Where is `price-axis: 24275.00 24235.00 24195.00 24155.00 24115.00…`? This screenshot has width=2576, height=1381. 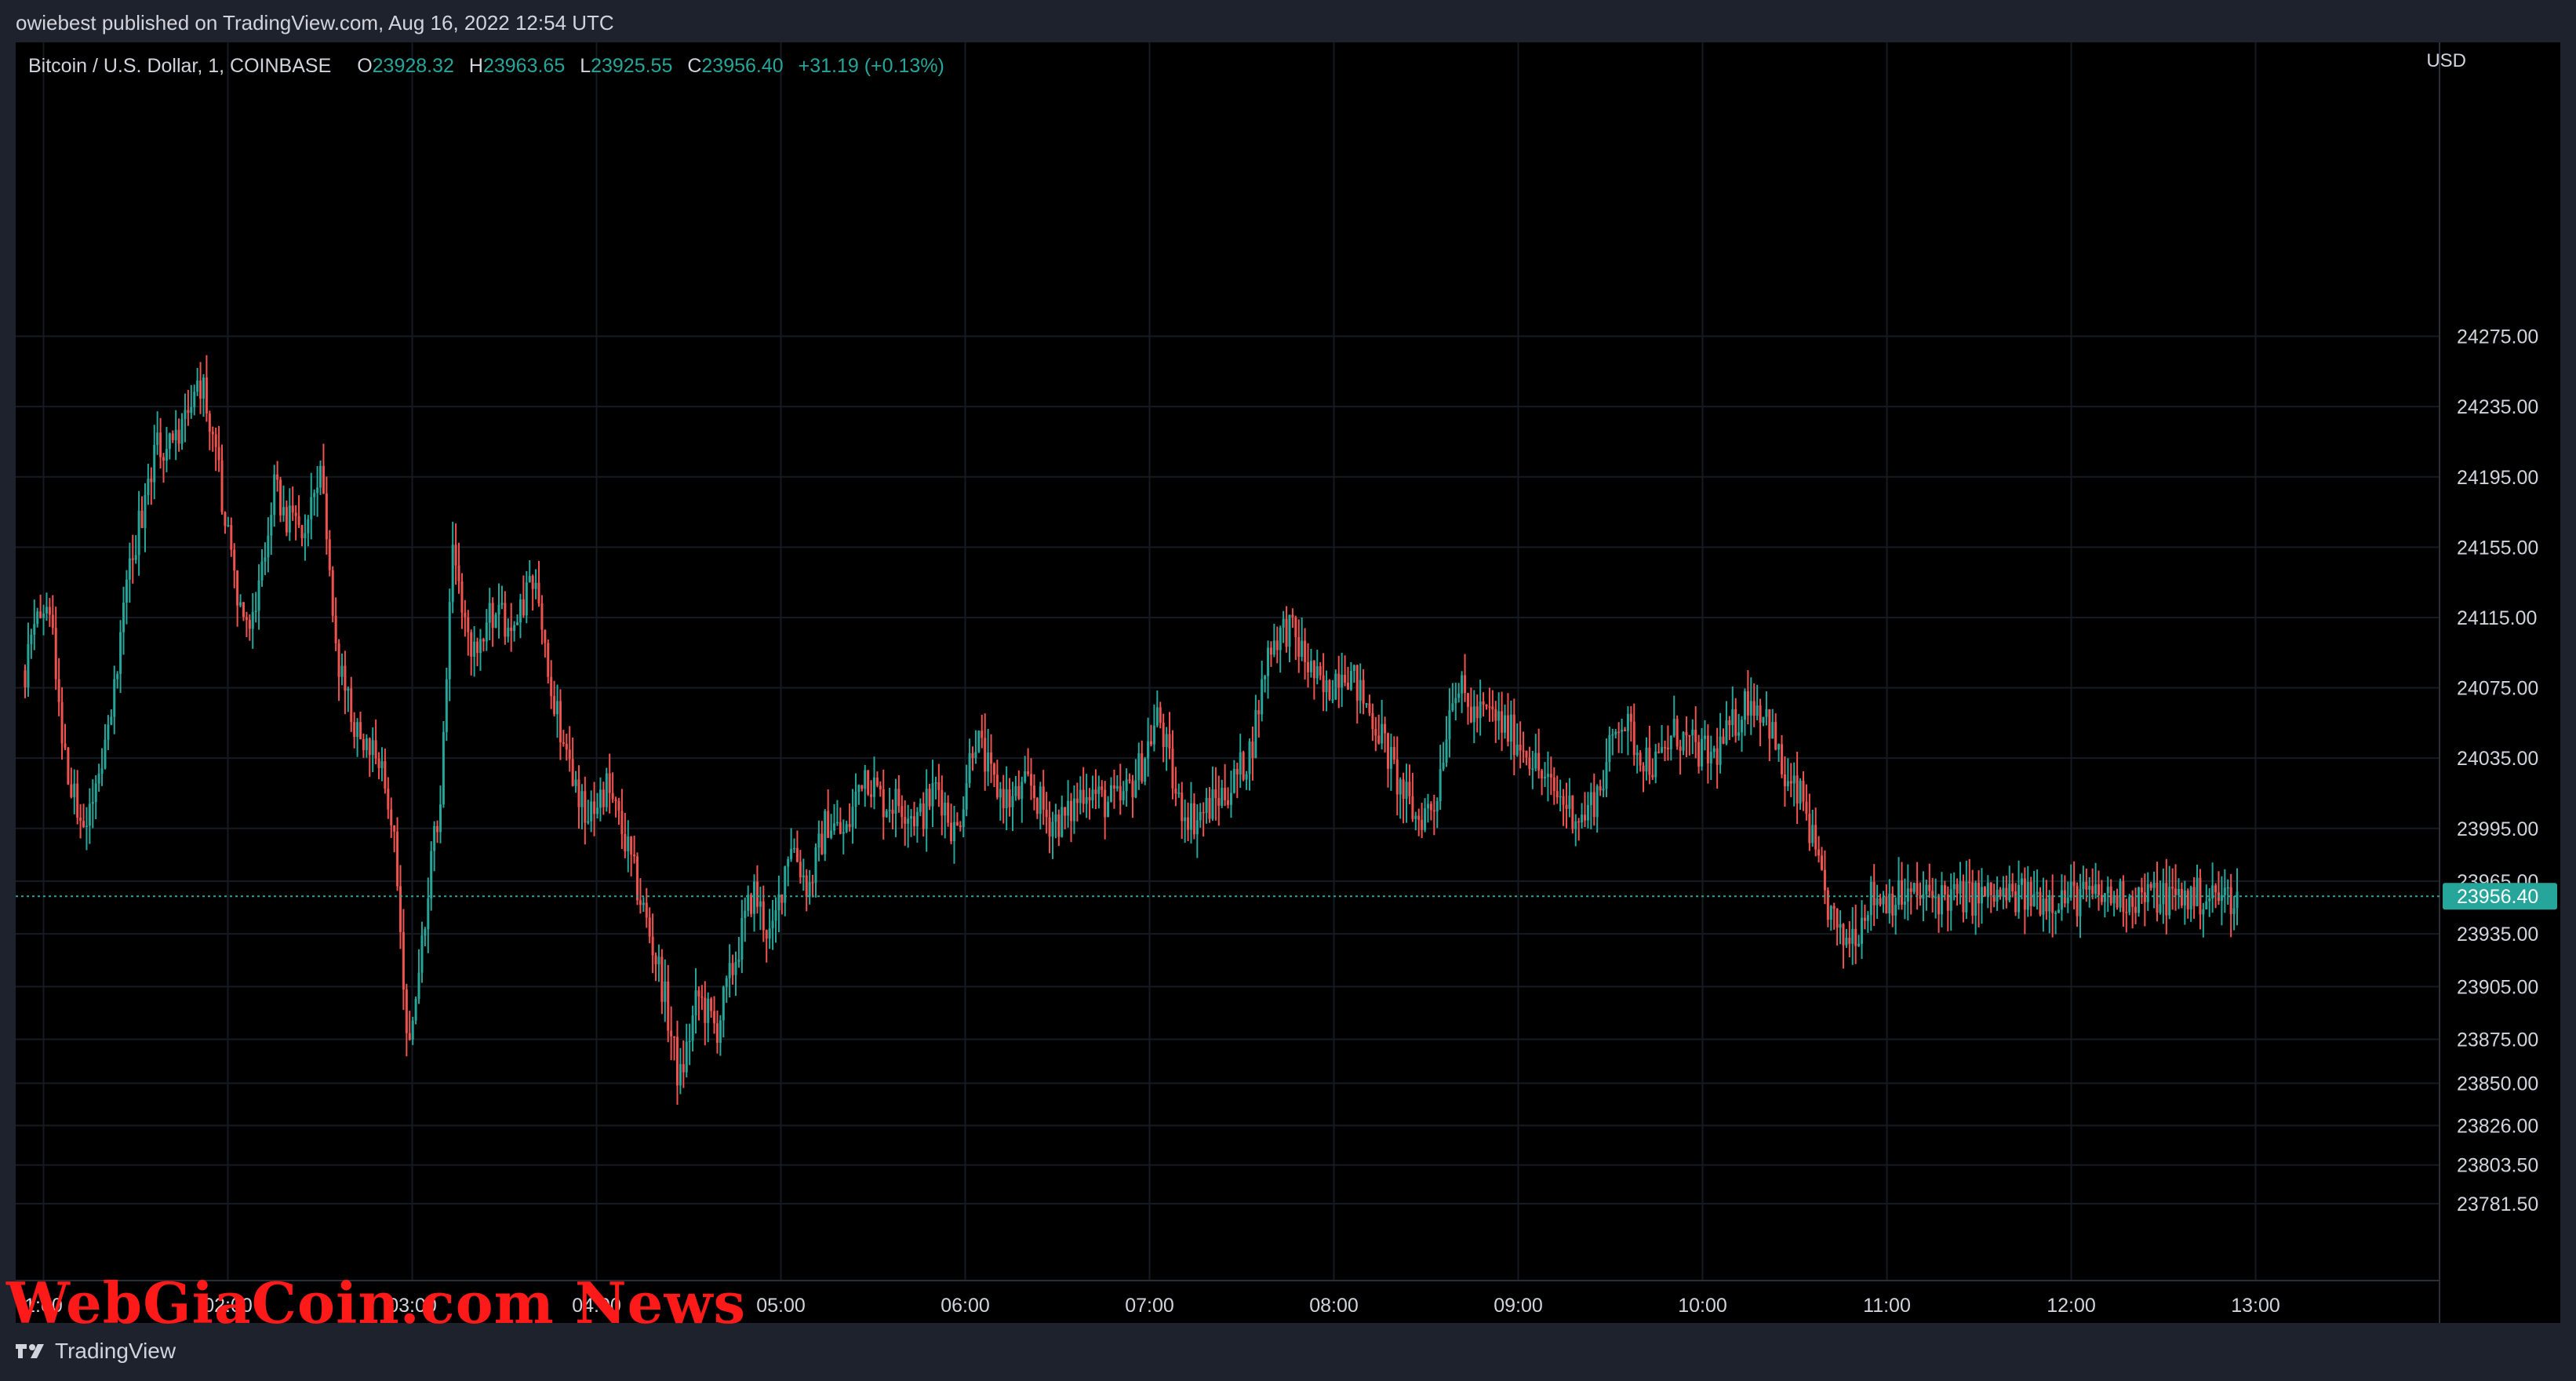
price-axis: 24275.00 24235.00 24195.00 24155.00 24115.00… is located at coordinates (2488, 683).